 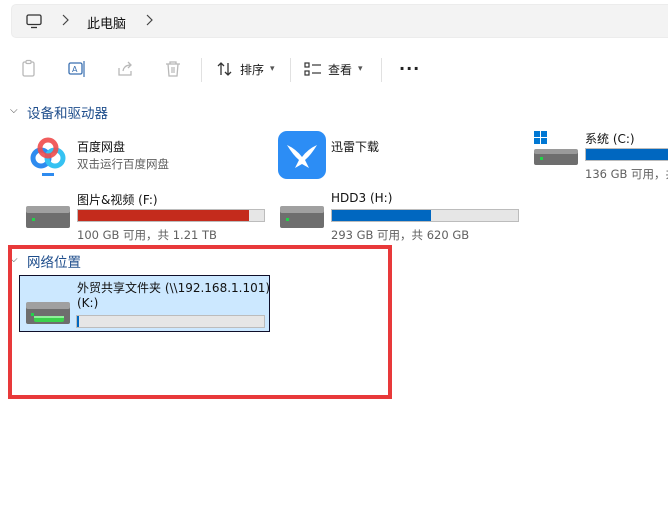 What do you see at coordinates (610, 139) in the screenshot?
I see `drive-name: 系统 (C:)` at bounding box center [610, 139].